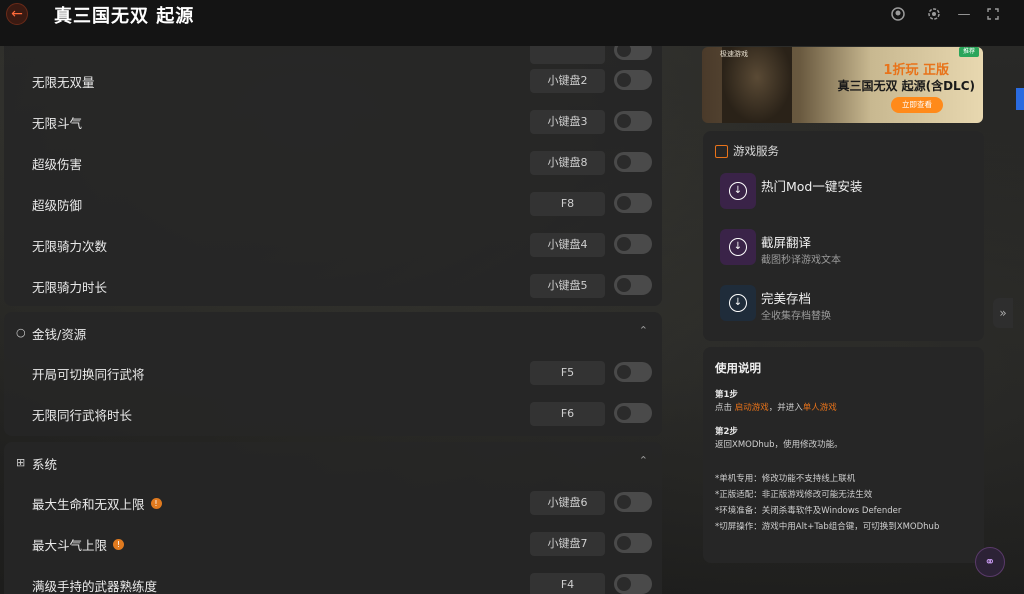 The height and width of the screenshot is (594, 1024). I want to click on step2-title: 第2步, so click(726, 432).